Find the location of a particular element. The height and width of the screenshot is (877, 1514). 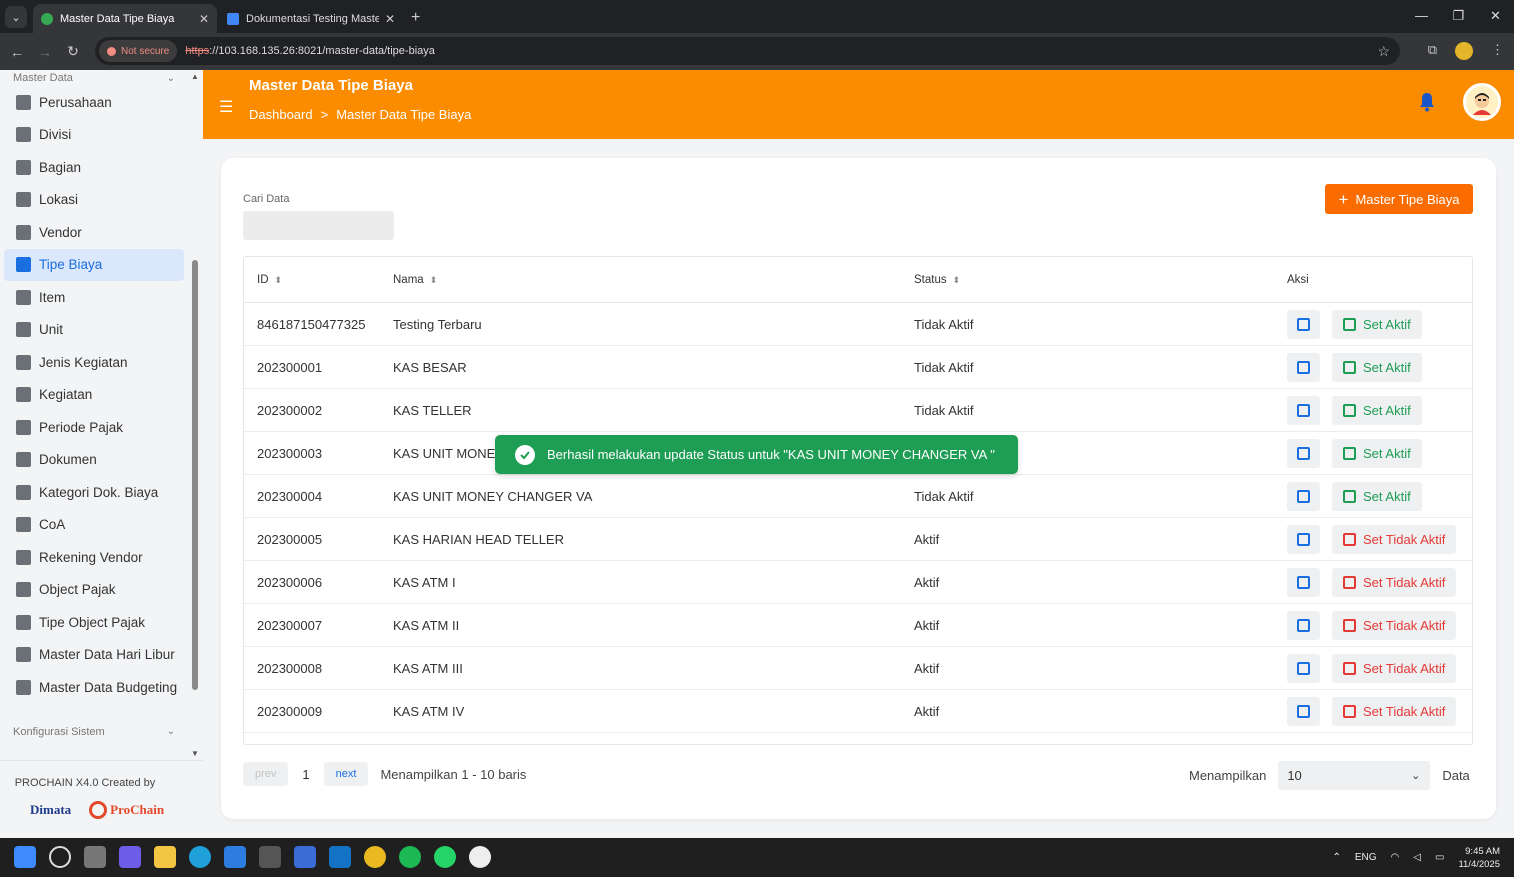

tab-search-button: ⌄ is located at coordinates (16, 17).